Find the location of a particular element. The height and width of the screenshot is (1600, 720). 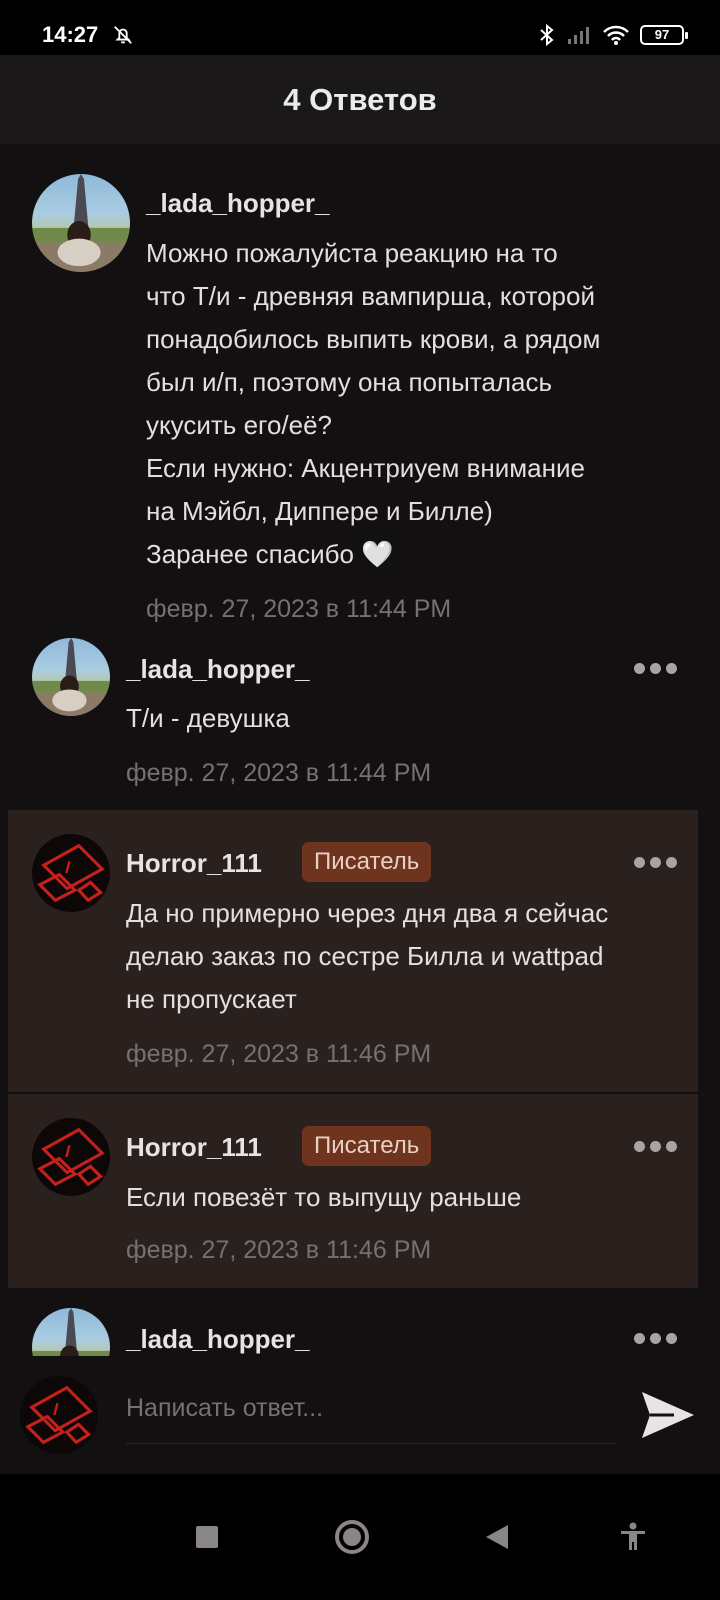

back-button is located at coordinates (497, 1537).